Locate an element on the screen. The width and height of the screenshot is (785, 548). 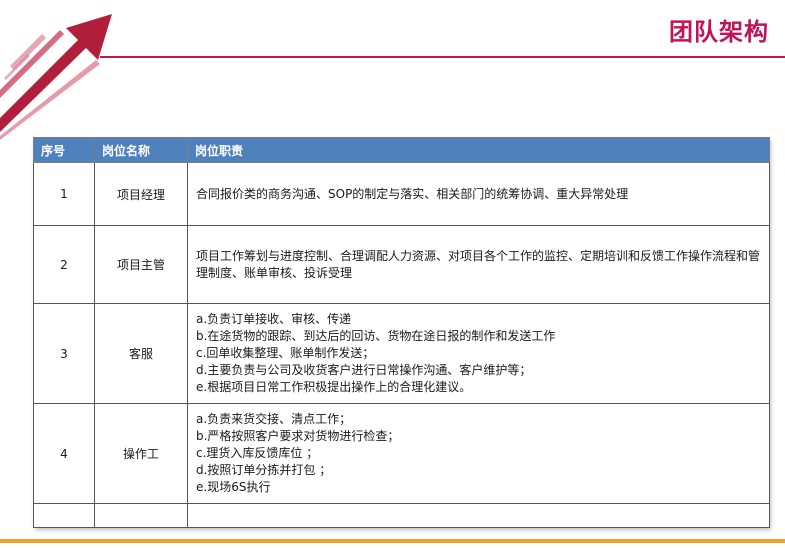
row-number: 4 is located at coordinates (64, 453).